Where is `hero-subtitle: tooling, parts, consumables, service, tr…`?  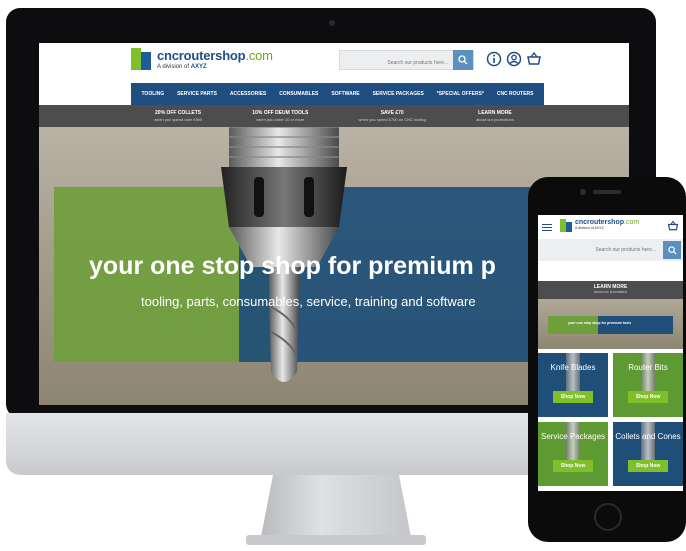
hero-subtitle: tooling, parts, consumables, service, tr… is located at coordinates (308, 301).